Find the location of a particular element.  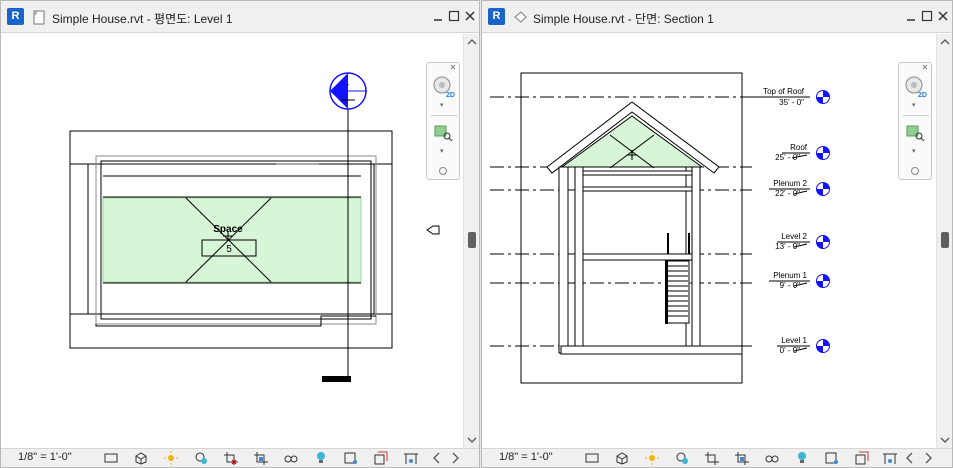

svg-text: Plenum 1 is located at coordinates (790, 275).